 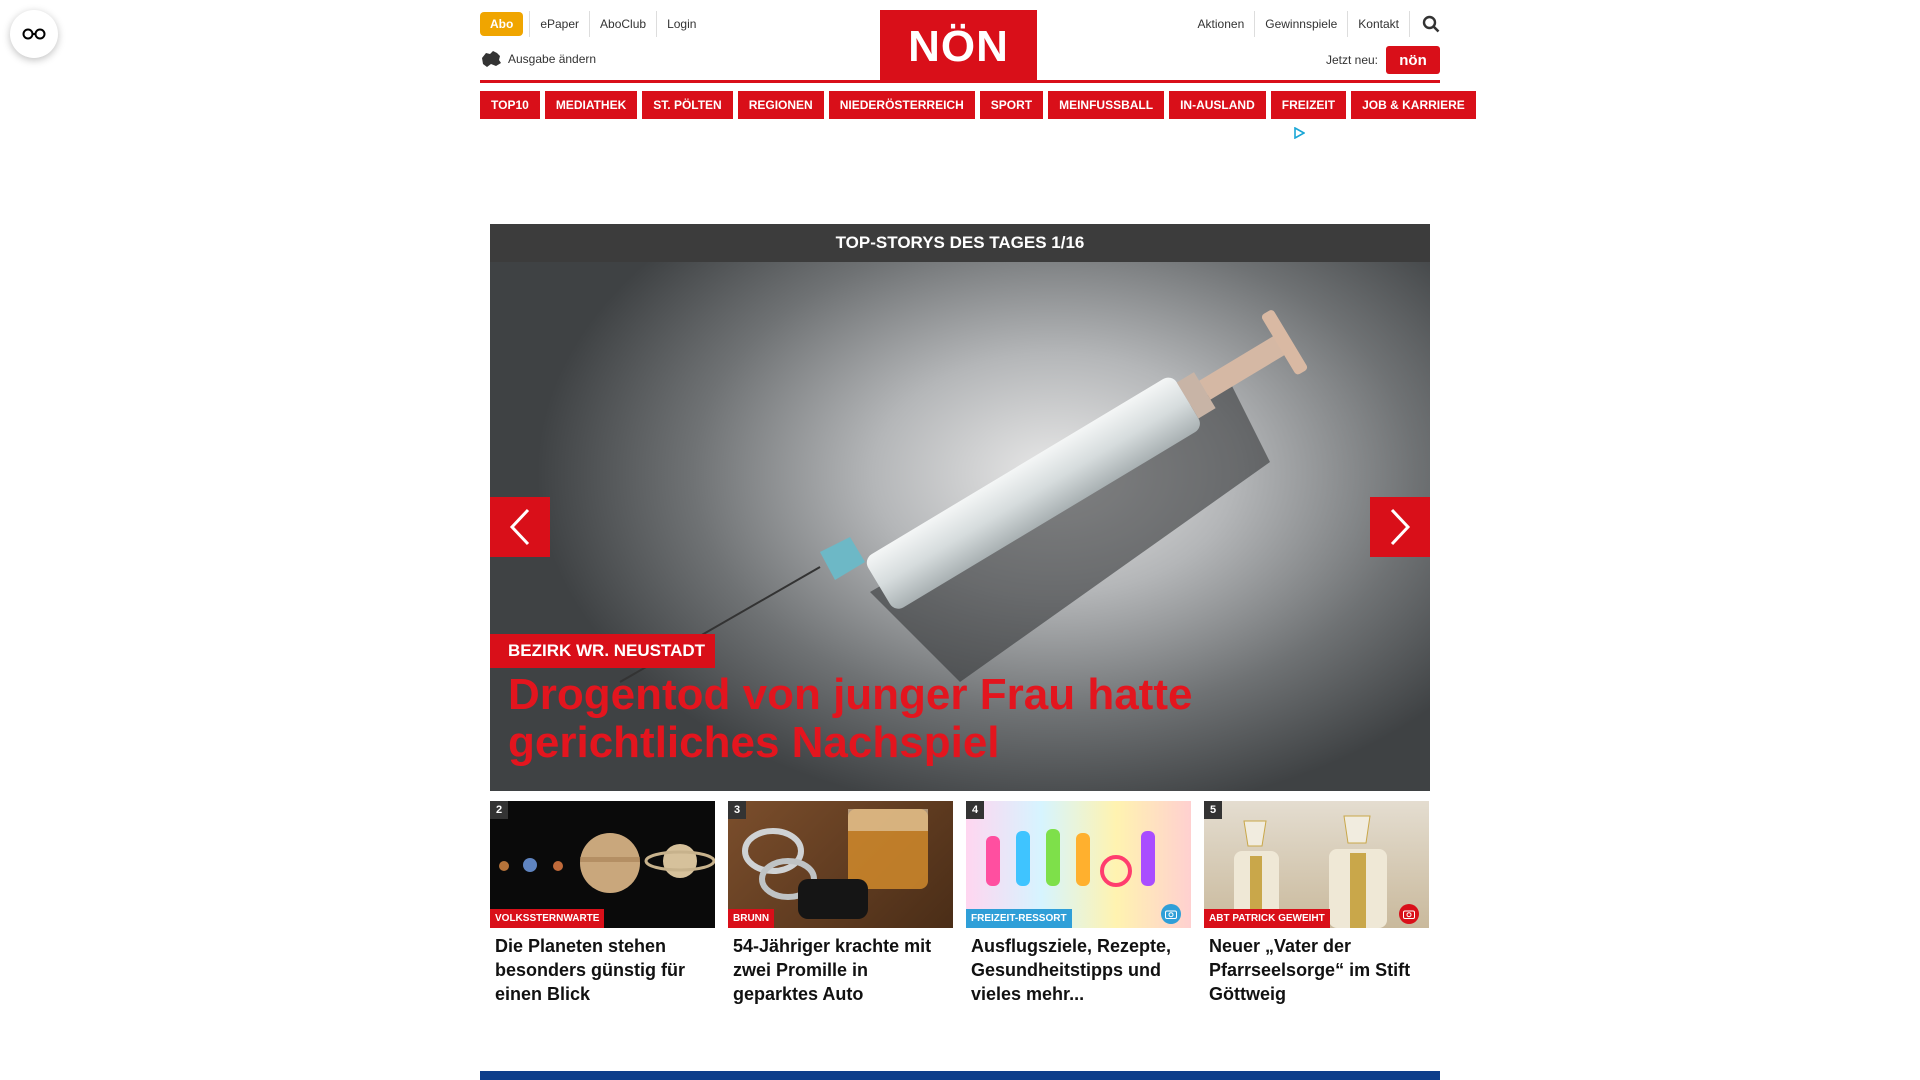 I want to click on abo-button: Abo, so click(x=502, y=24).